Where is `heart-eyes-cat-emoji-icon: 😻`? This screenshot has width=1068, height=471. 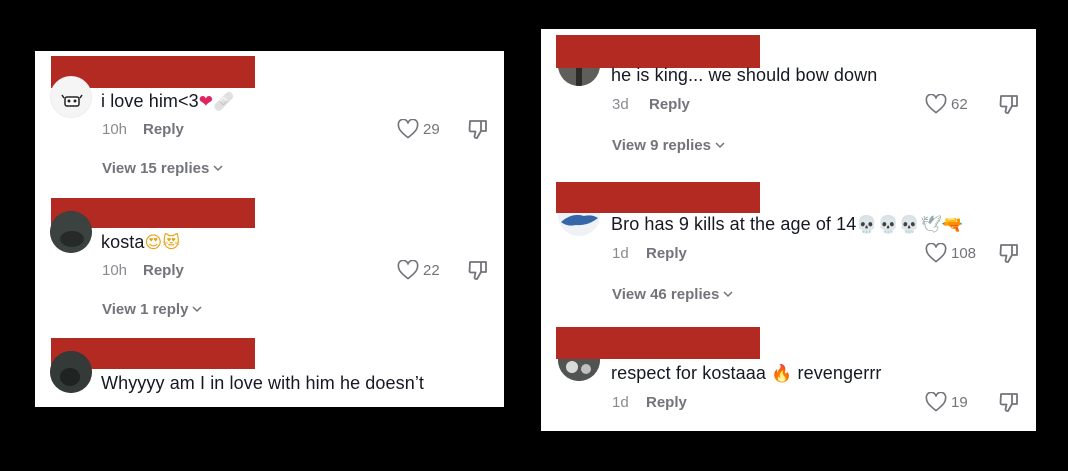
heart-eyes-cat-emoji-icon: 😻 is located at coordinates (171, 243).